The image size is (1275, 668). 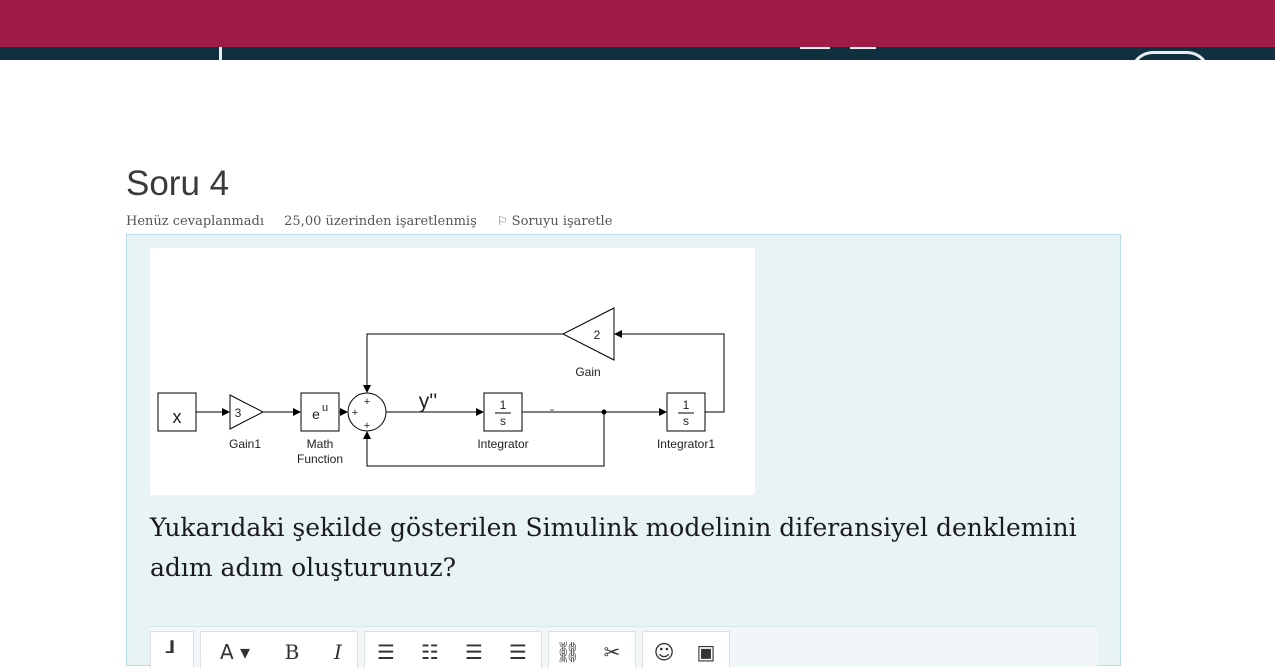 I want to click on toolbar-group-paragraph: ┚, so click(x=172, y=649).